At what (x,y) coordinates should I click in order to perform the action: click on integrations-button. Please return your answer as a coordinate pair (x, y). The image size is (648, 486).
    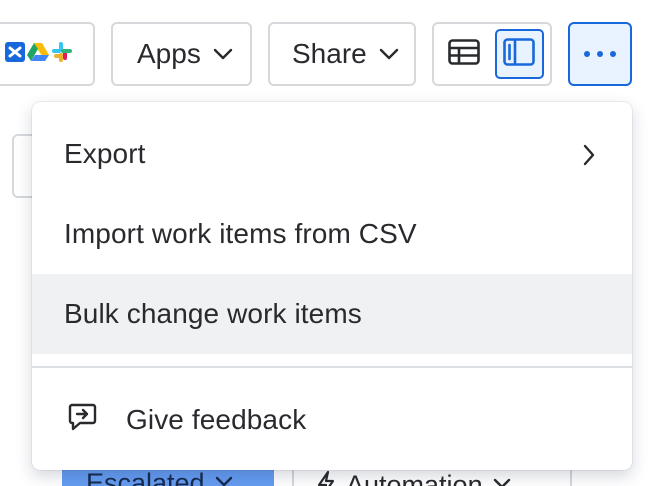
    Looking at the image, I should click on (47, 54).